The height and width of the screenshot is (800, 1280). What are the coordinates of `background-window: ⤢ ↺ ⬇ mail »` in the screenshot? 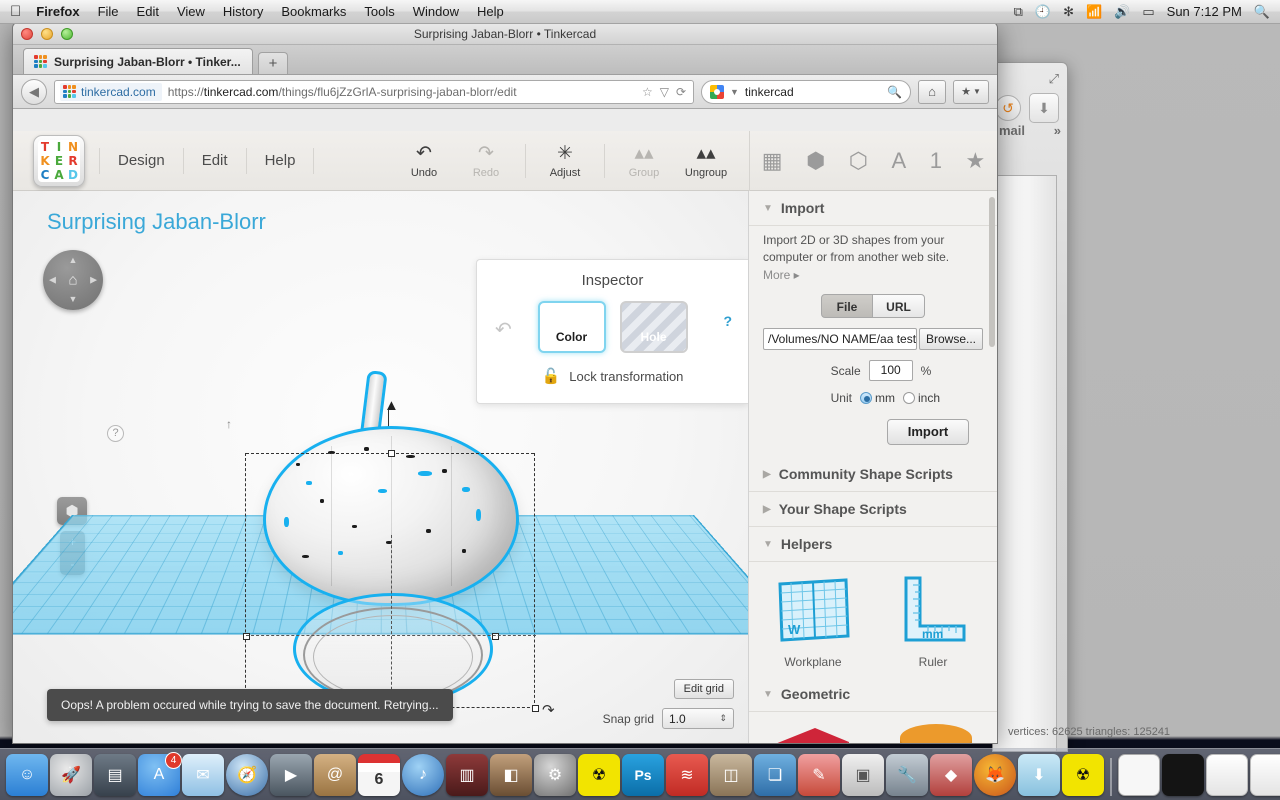 It's located at (1030, 407).